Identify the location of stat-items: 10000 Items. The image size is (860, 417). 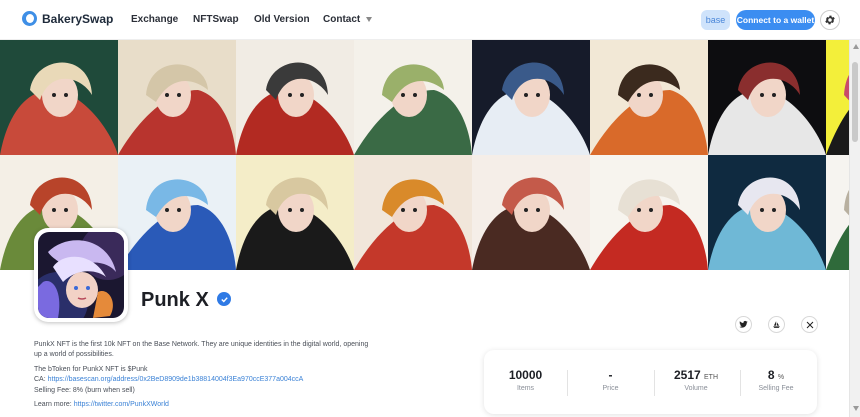
(525, 380).